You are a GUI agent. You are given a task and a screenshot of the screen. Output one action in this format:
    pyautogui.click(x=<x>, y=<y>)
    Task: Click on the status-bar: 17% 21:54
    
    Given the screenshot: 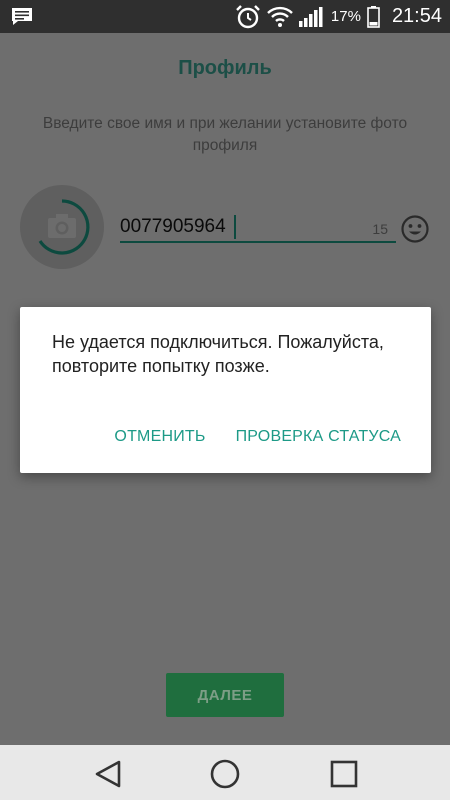 What is the action you would take?
    pyautogui.click(x=225, y=16)
    